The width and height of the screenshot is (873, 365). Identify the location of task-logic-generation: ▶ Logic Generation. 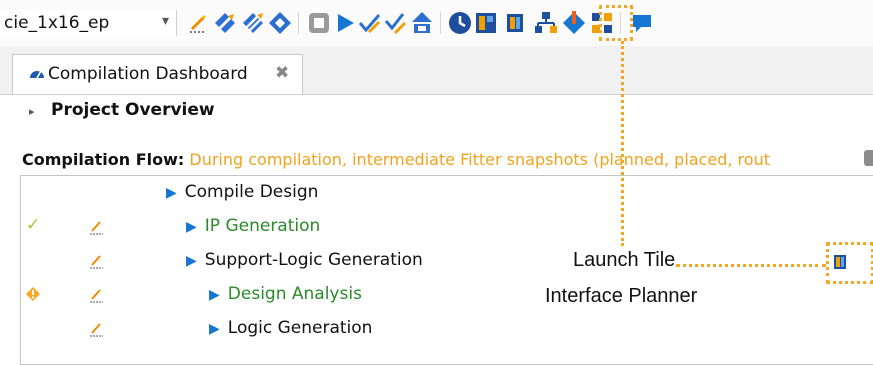
(290, 328).